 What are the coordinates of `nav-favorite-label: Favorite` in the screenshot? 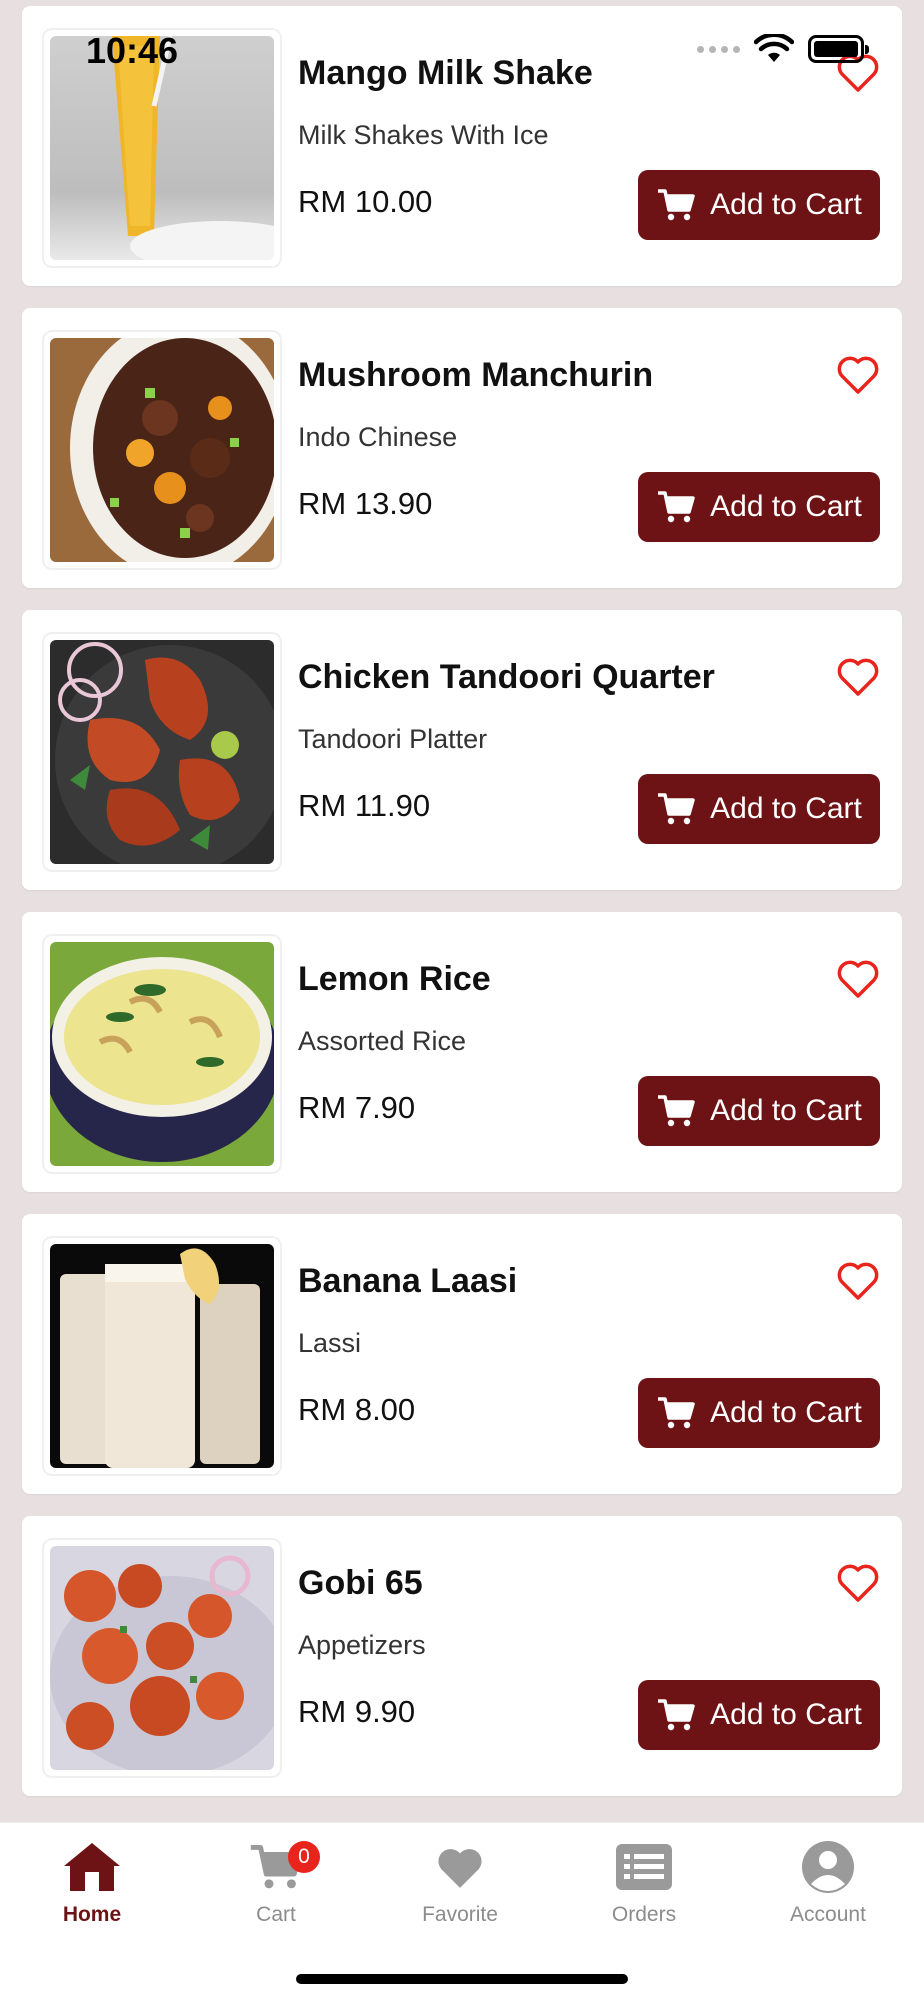 It's located at (460, 1914).